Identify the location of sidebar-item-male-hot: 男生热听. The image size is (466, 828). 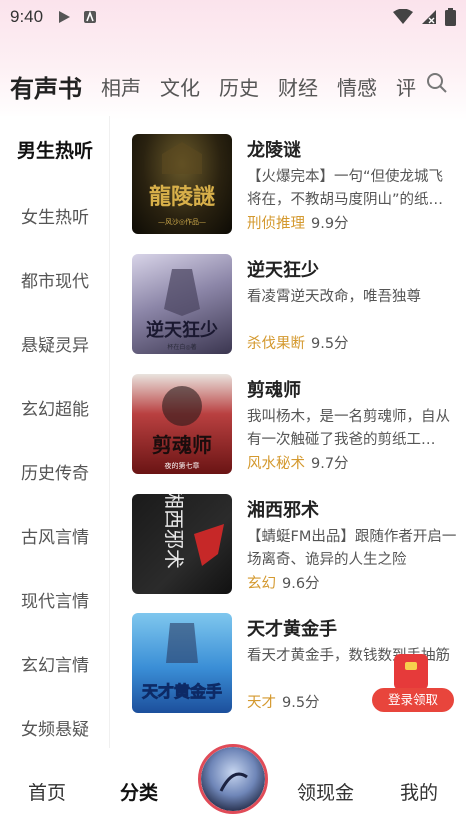
(55, 149).